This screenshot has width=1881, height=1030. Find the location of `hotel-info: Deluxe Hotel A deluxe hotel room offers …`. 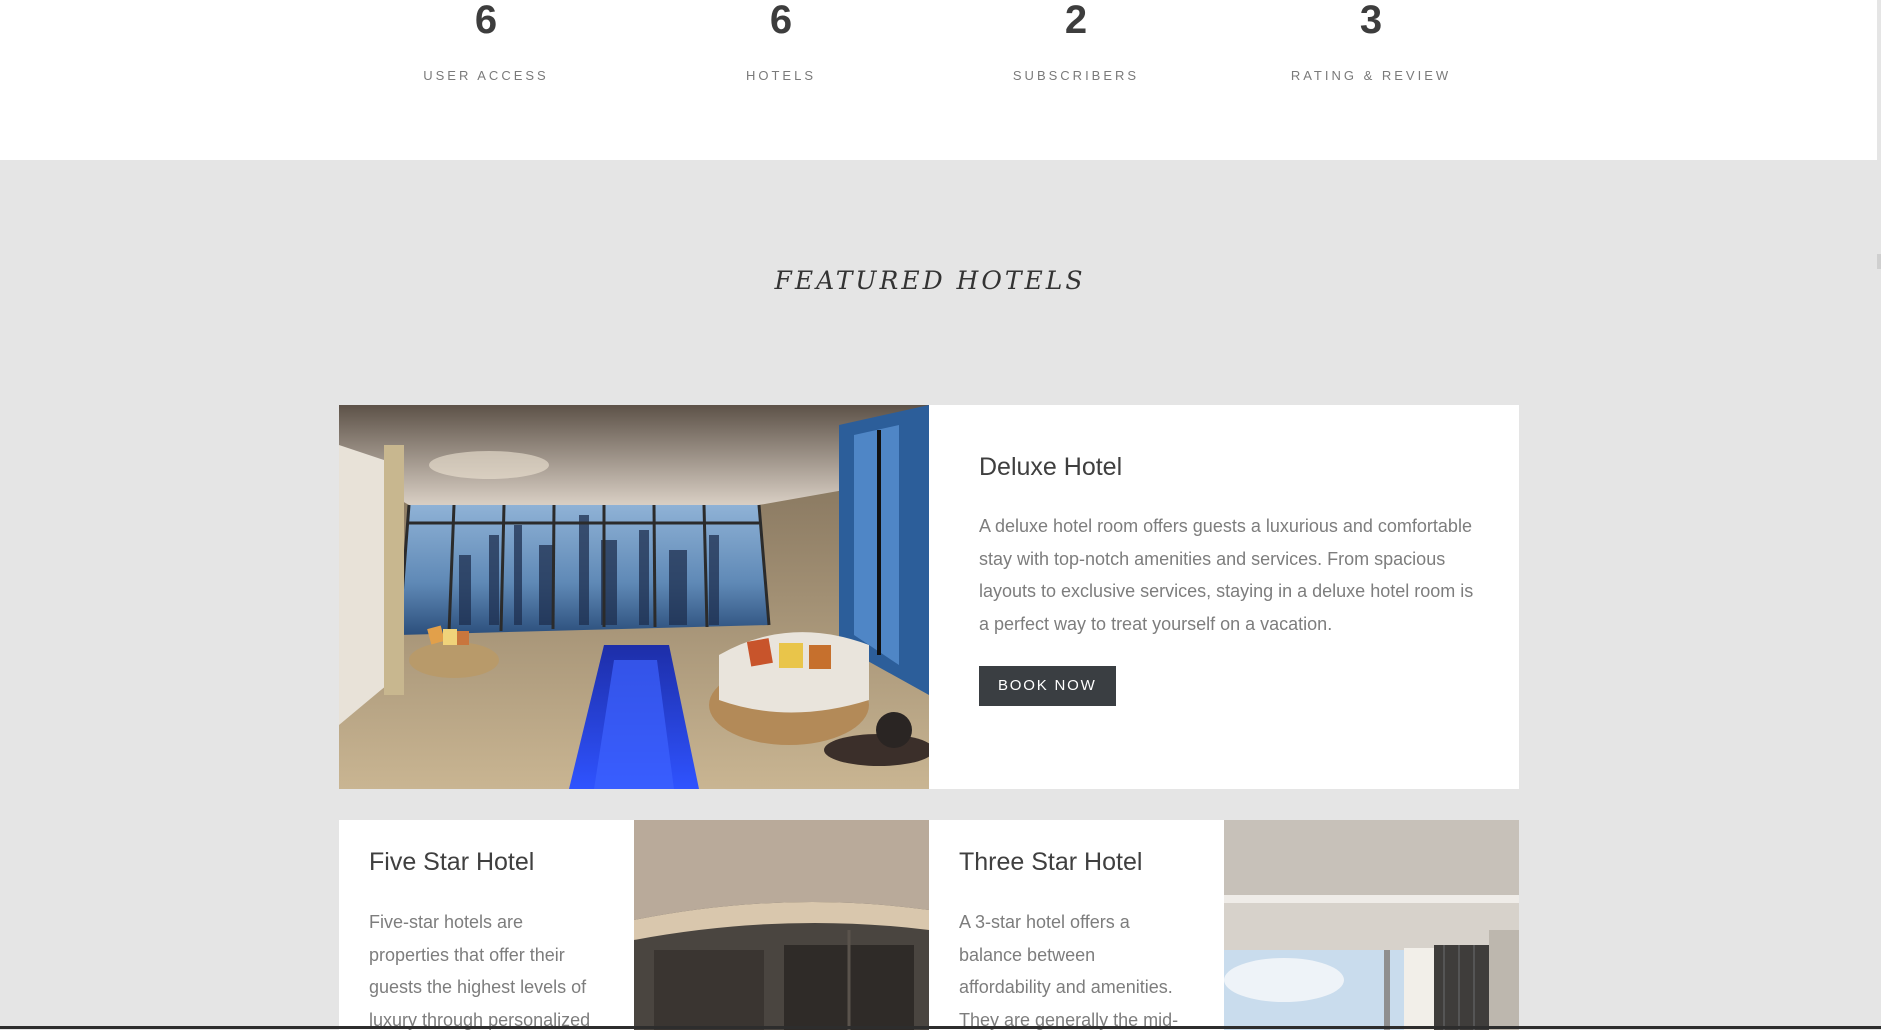

hotel-info: Deluxe Hotel A deluxe hotel room offers … is located at coordinates (1229, 578).